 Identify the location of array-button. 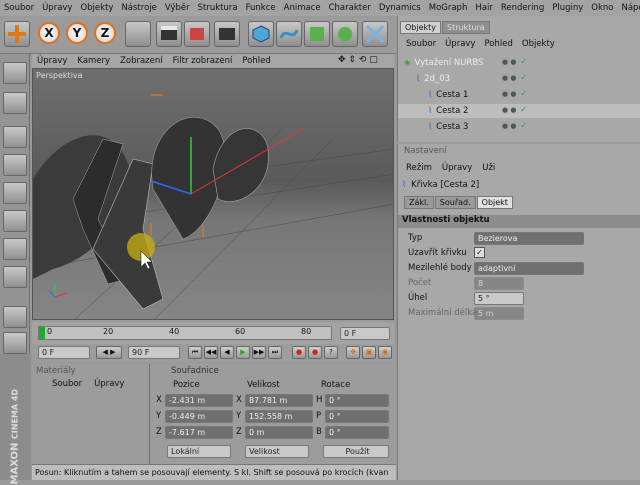
(345, 34).